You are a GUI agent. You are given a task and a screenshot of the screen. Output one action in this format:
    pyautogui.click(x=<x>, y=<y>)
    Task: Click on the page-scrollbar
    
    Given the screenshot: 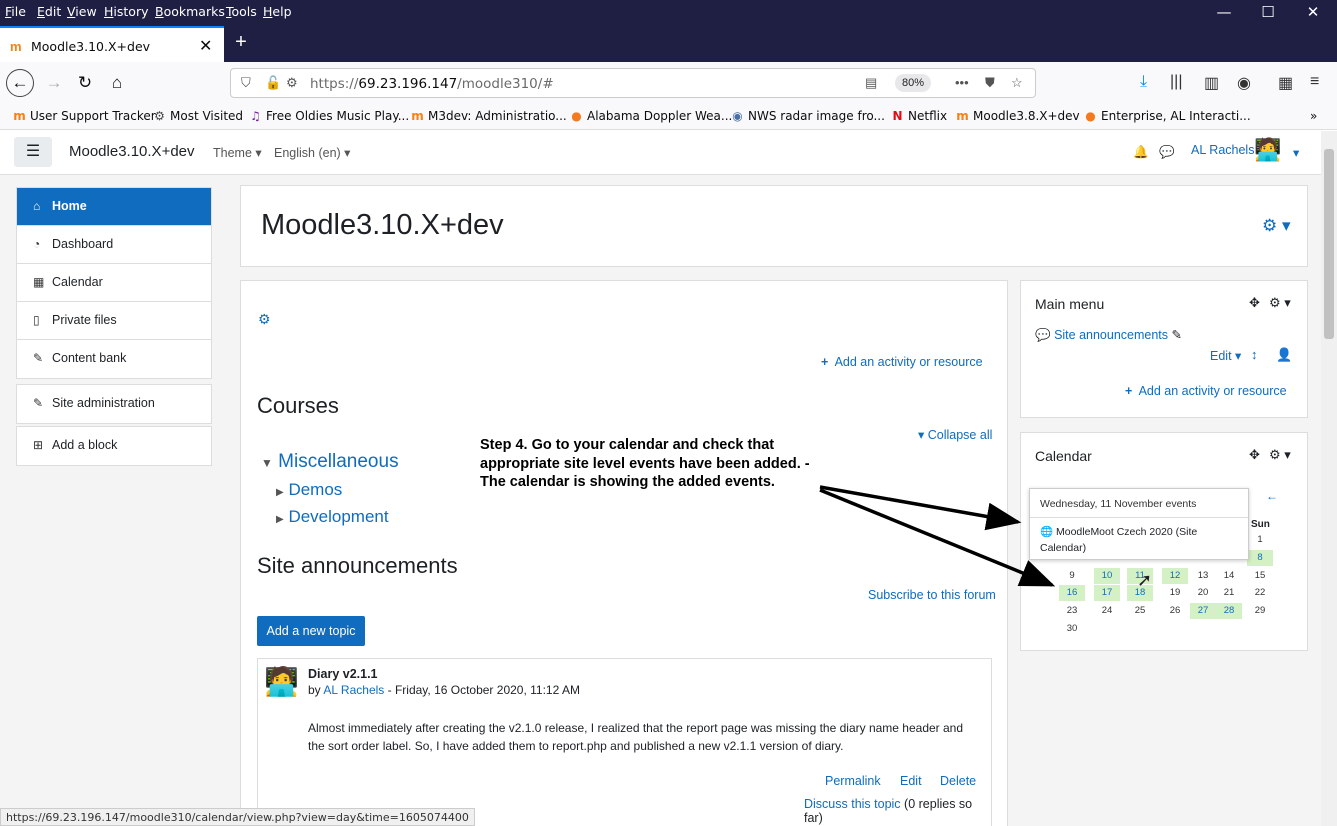 What is the action you would take?
    pyautogui.click(x=1329, y=478)
    